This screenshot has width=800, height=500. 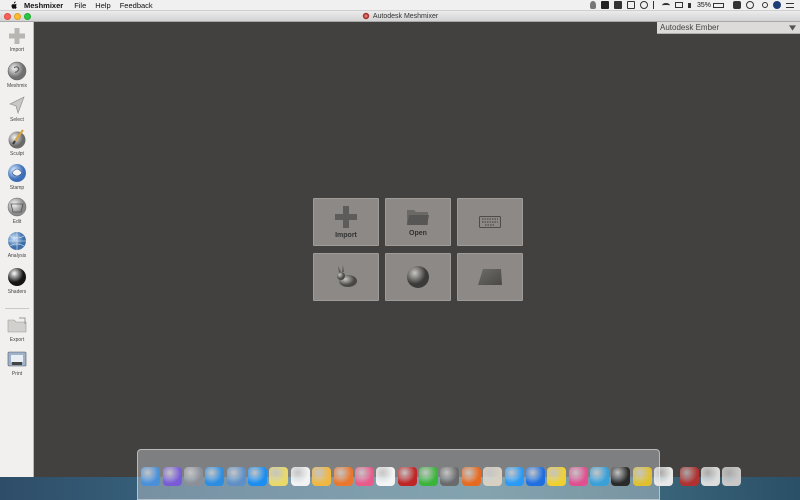 What do you see at coordinates (386, 476) in the screenshot?
I see `photos-icon` at bounding box center [386, 476].